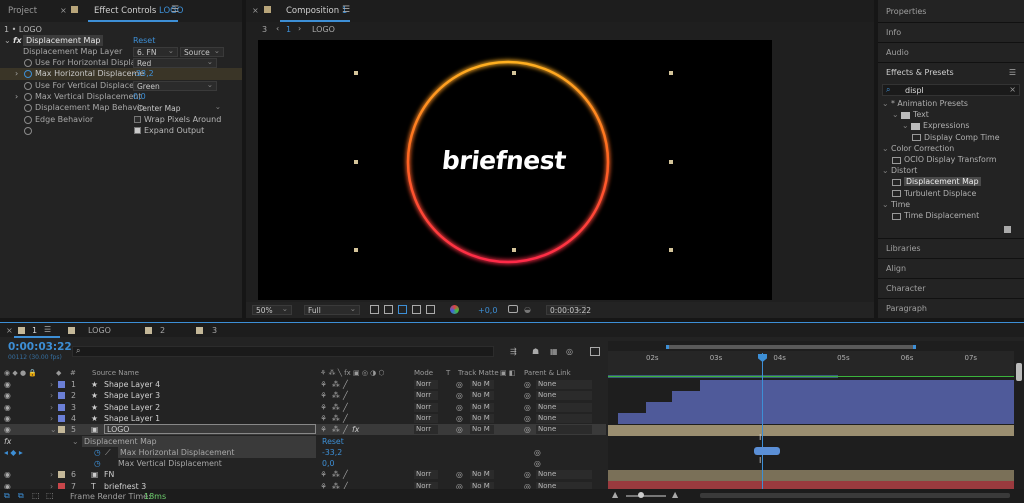  Describe the element at coordinates (430, 309) in the screenshot. I see `grid-icon` at that location.